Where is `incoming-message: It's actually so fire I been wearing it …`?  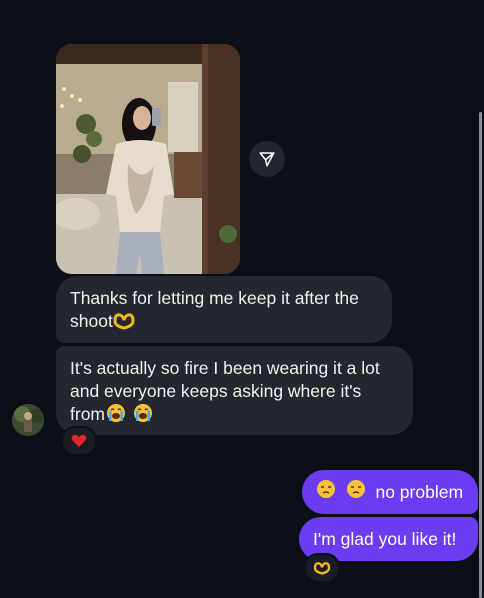 incoming-message: It's actually so fire I been wearing it … is located at coordinates (234, 390).